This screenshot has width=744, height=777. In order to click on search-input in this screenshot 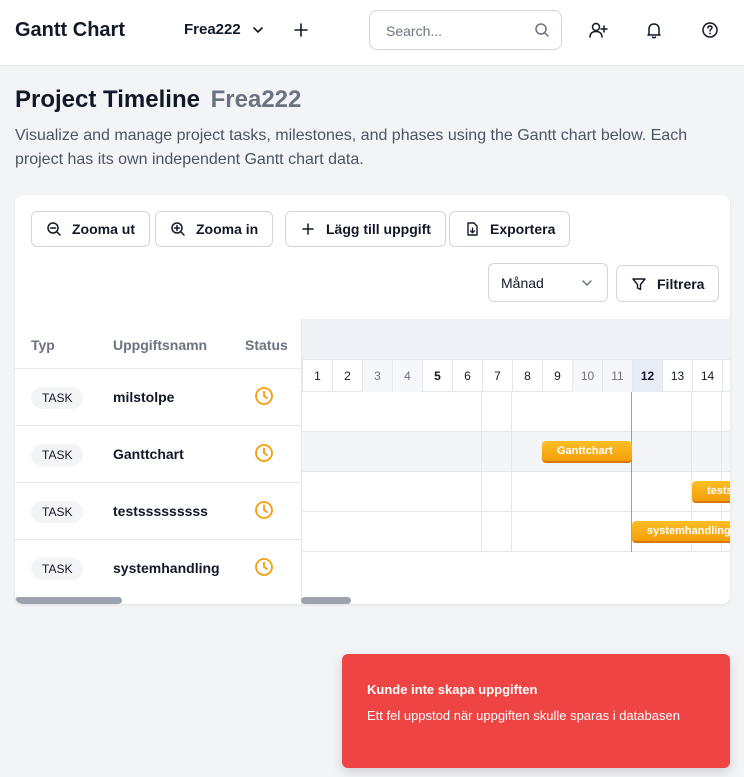, I will do `click(456, 31)`.